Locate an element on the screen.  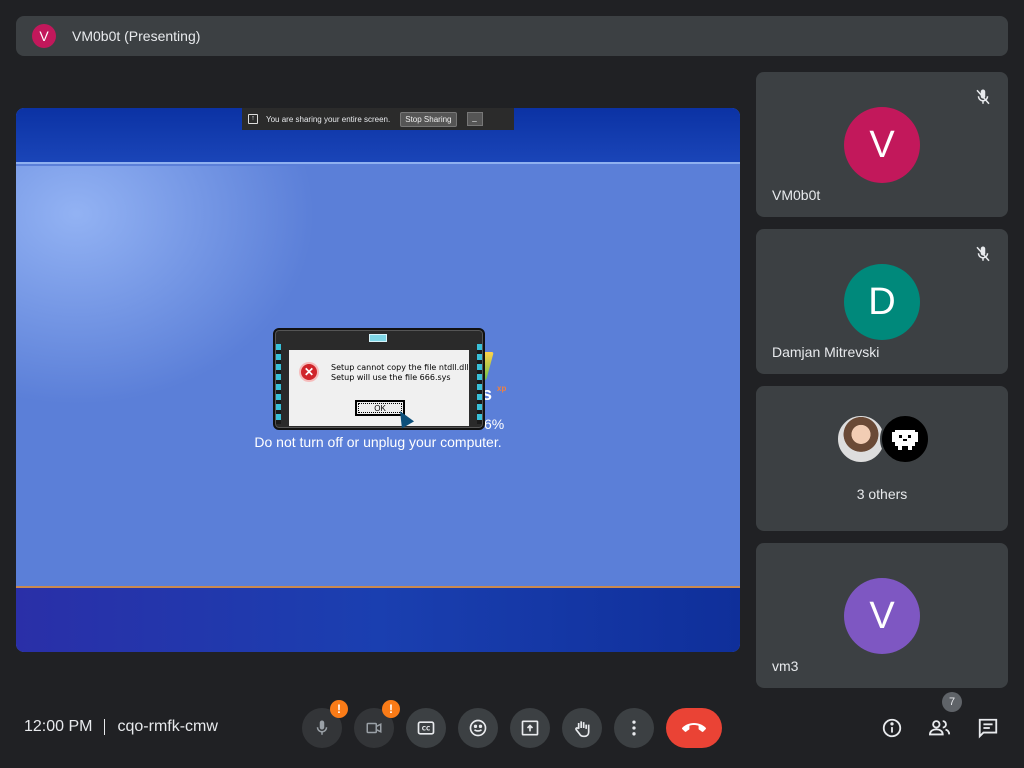
more-options-icon is located at coordinates (634, 728).